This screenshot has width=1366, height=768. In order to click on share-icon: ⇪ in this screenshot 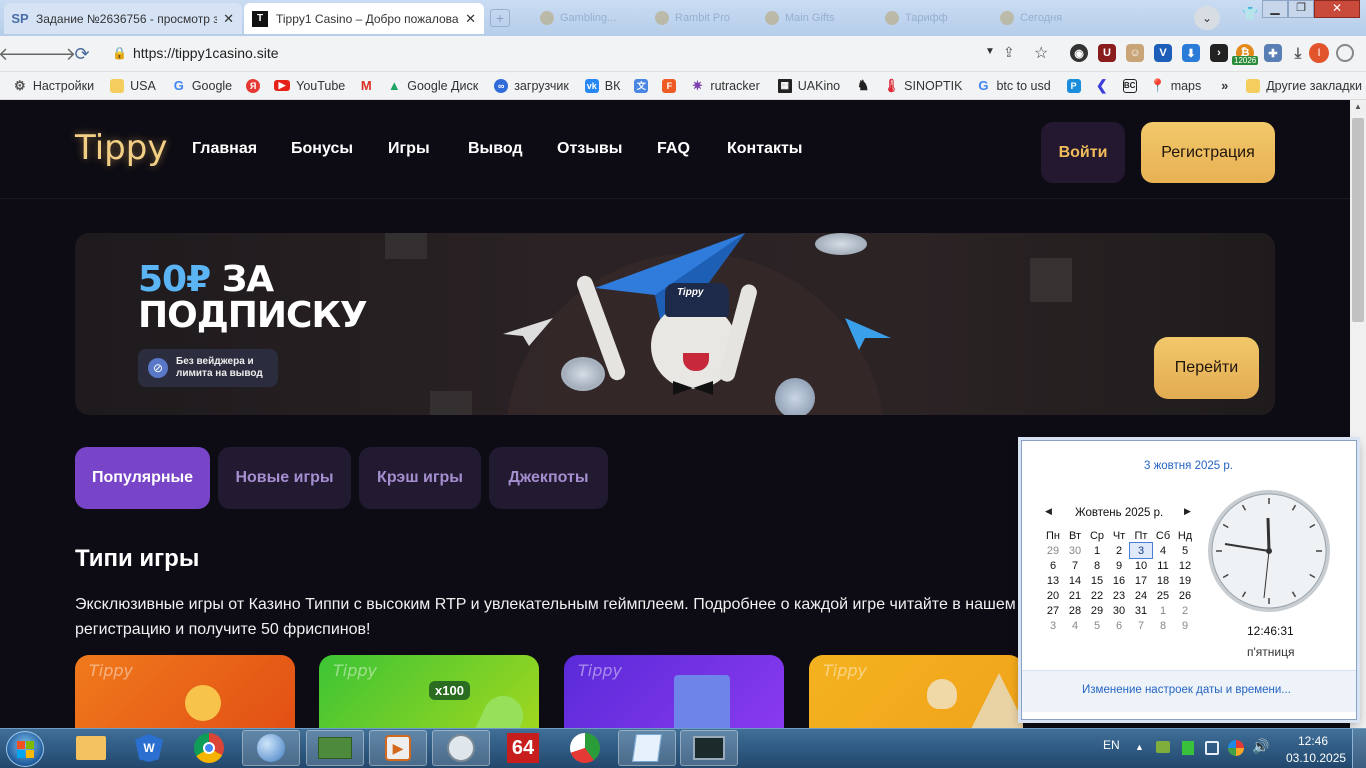, I will do `click(1009, 52)`.